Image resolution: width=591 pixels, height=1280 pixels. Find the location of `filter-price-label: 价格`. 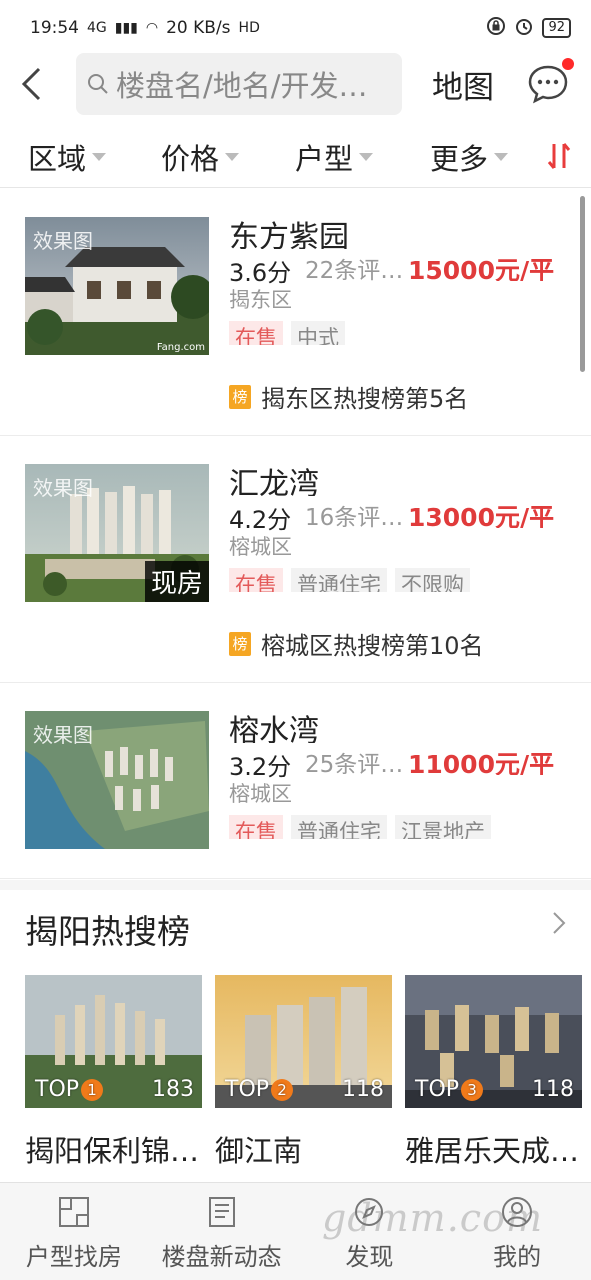

filter-price-label: 价格 is located at coordinates (190, 158).